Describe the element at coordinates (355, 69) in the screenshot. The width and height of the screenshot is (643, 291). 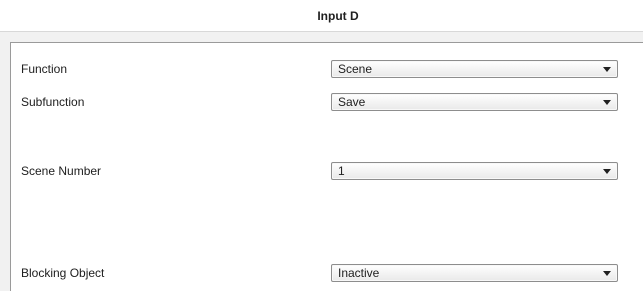
I see `function-value: Scene` at that location.